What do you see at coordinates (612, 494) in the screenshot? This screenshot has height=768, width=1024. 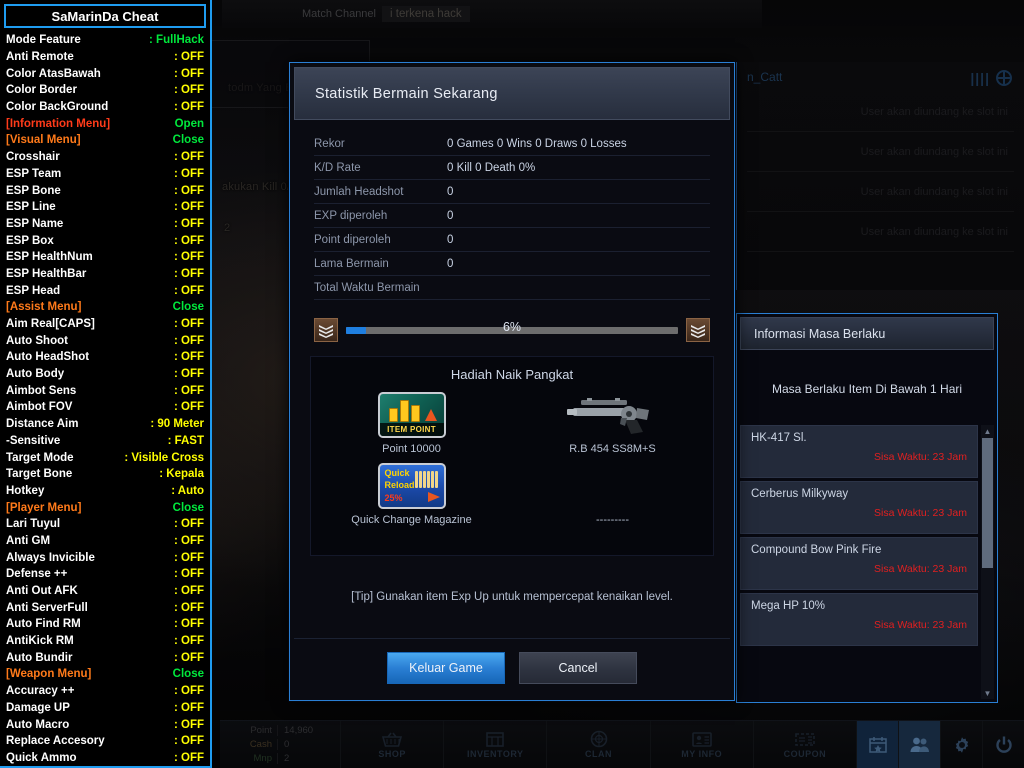 I see `reward-item-empty: ---------` at bounding box center [612, 494].